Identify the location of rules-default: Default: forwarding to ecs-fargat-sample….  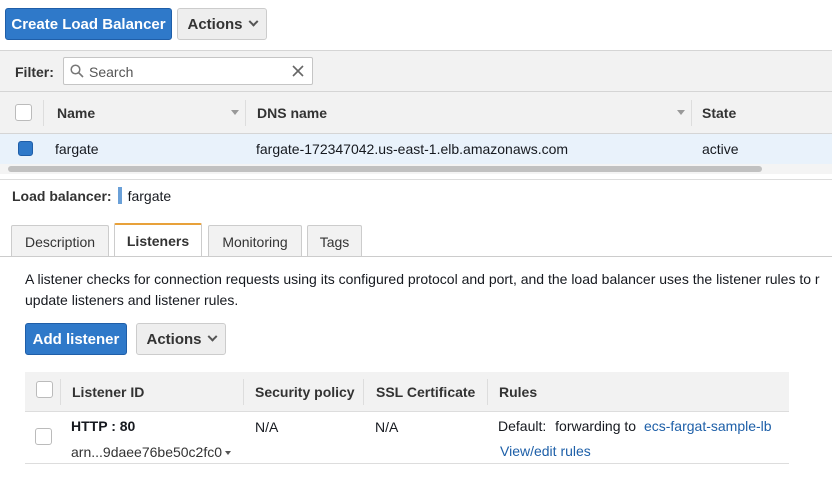
(635, 426).